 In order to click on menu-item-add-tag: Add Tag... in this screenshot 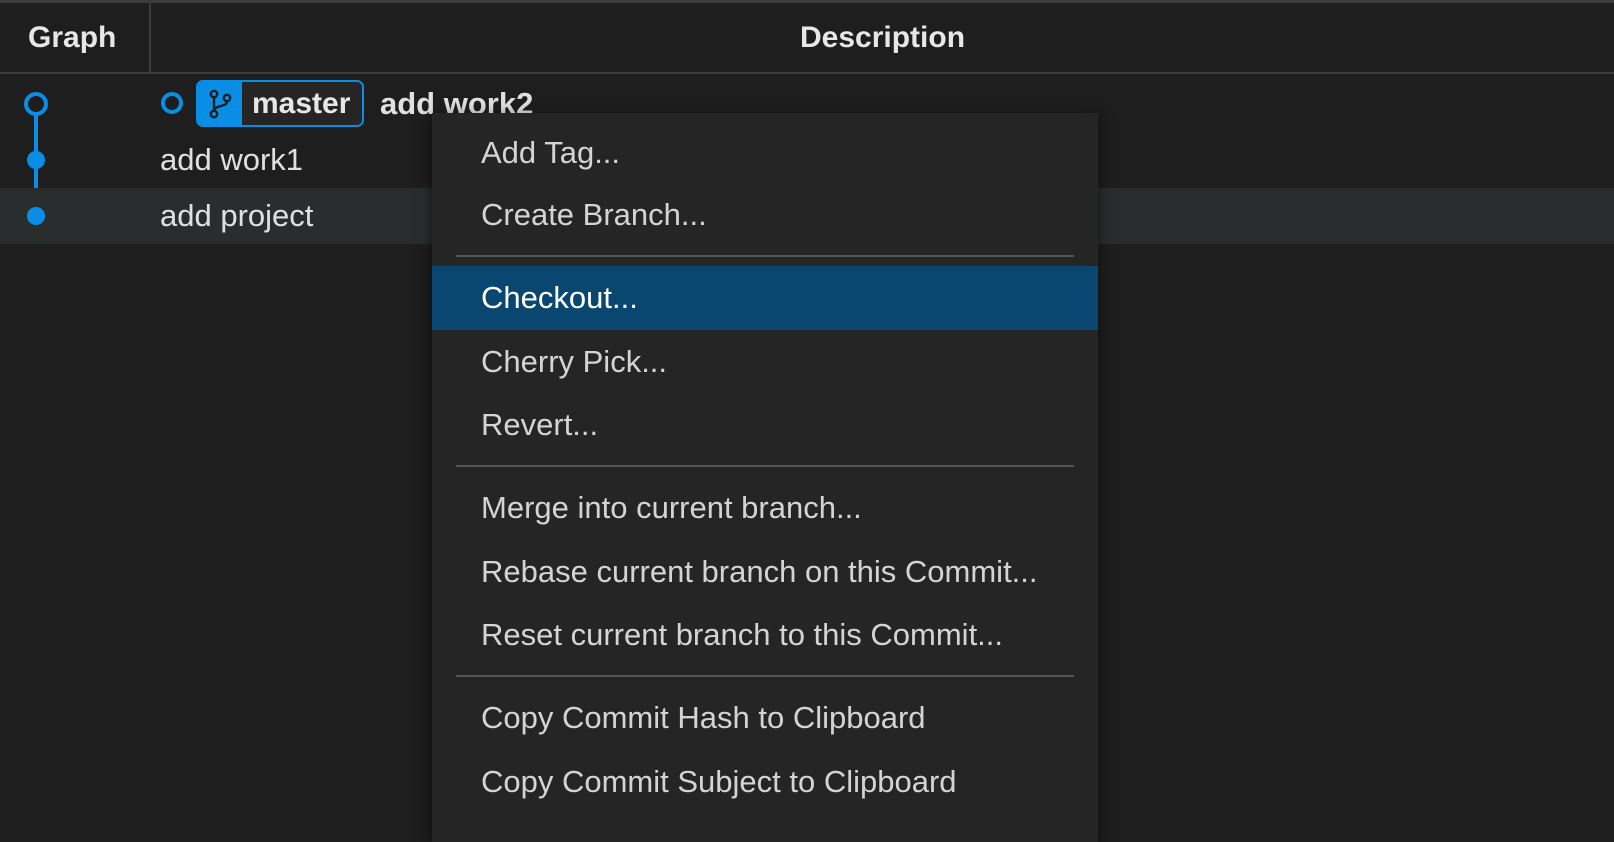, I will do `click(765, 153)`.